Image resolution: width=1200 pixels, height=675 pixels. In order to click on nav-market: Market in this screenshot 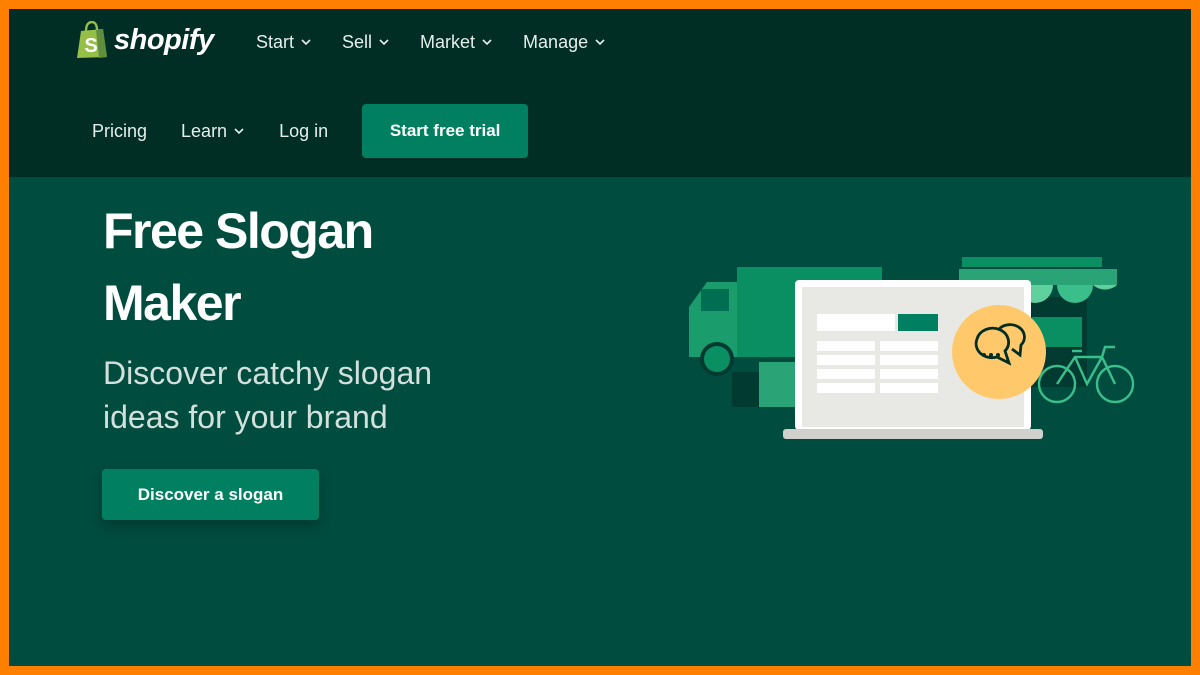, I will do `click(456, 42)`.